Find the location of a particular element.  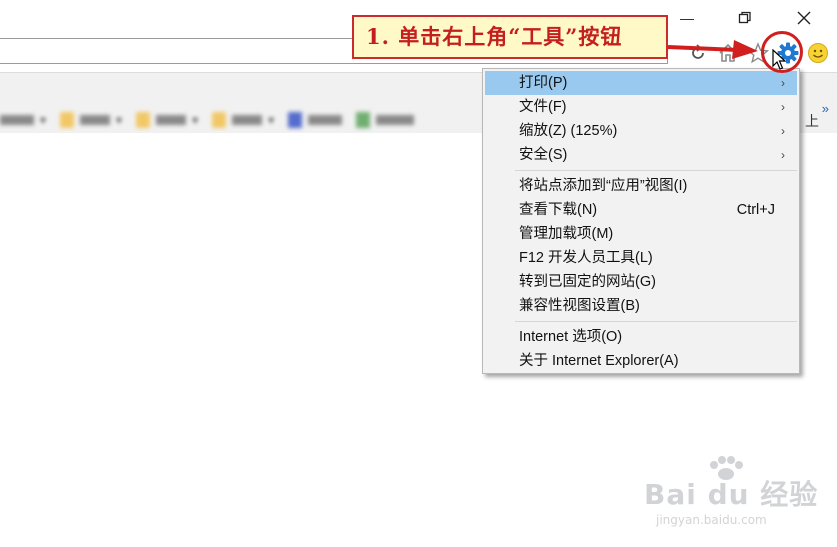

minimize-icon: — is located at coordinates (687, 18).